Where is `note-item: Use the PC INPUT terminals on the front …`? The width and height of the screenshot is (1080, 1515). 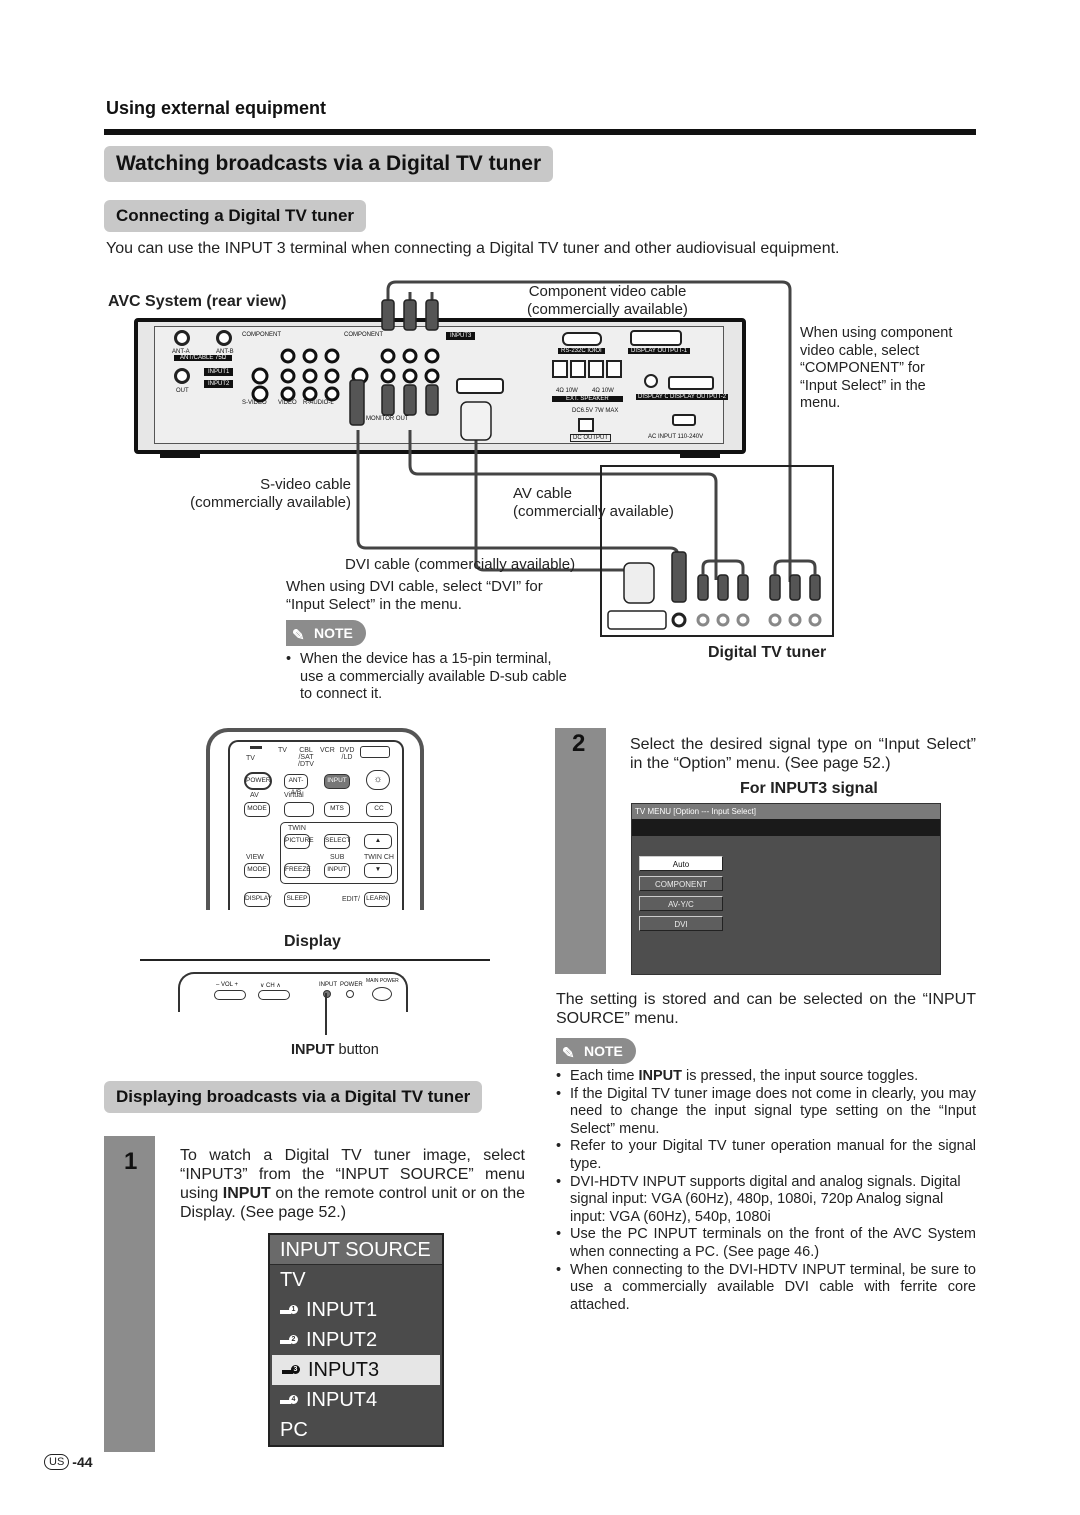 note-item: Use the PC INPUT terminals on the front … is located at coordinates (766, 1243).